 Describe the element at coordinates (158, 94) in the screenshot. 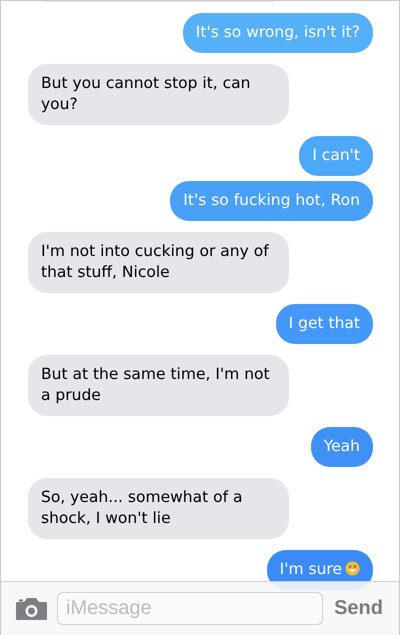

I see `message-bubble: But you cannot stop it, can you?` at that location.